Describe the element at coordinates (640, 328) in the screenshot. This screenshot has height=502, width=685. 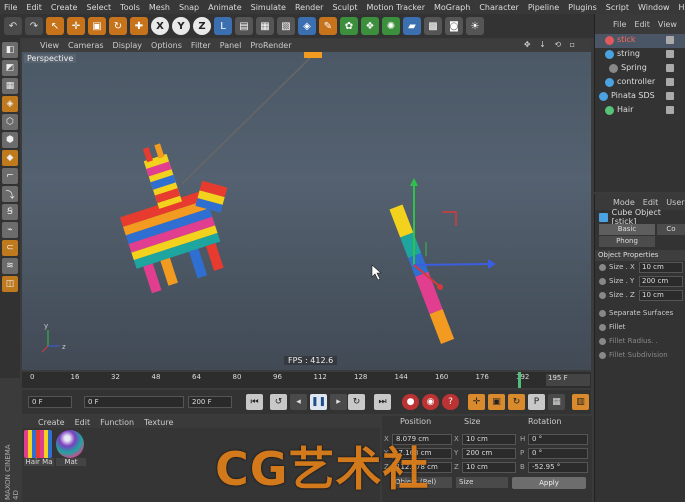
I see `fillet-row: Fillet` at that location.